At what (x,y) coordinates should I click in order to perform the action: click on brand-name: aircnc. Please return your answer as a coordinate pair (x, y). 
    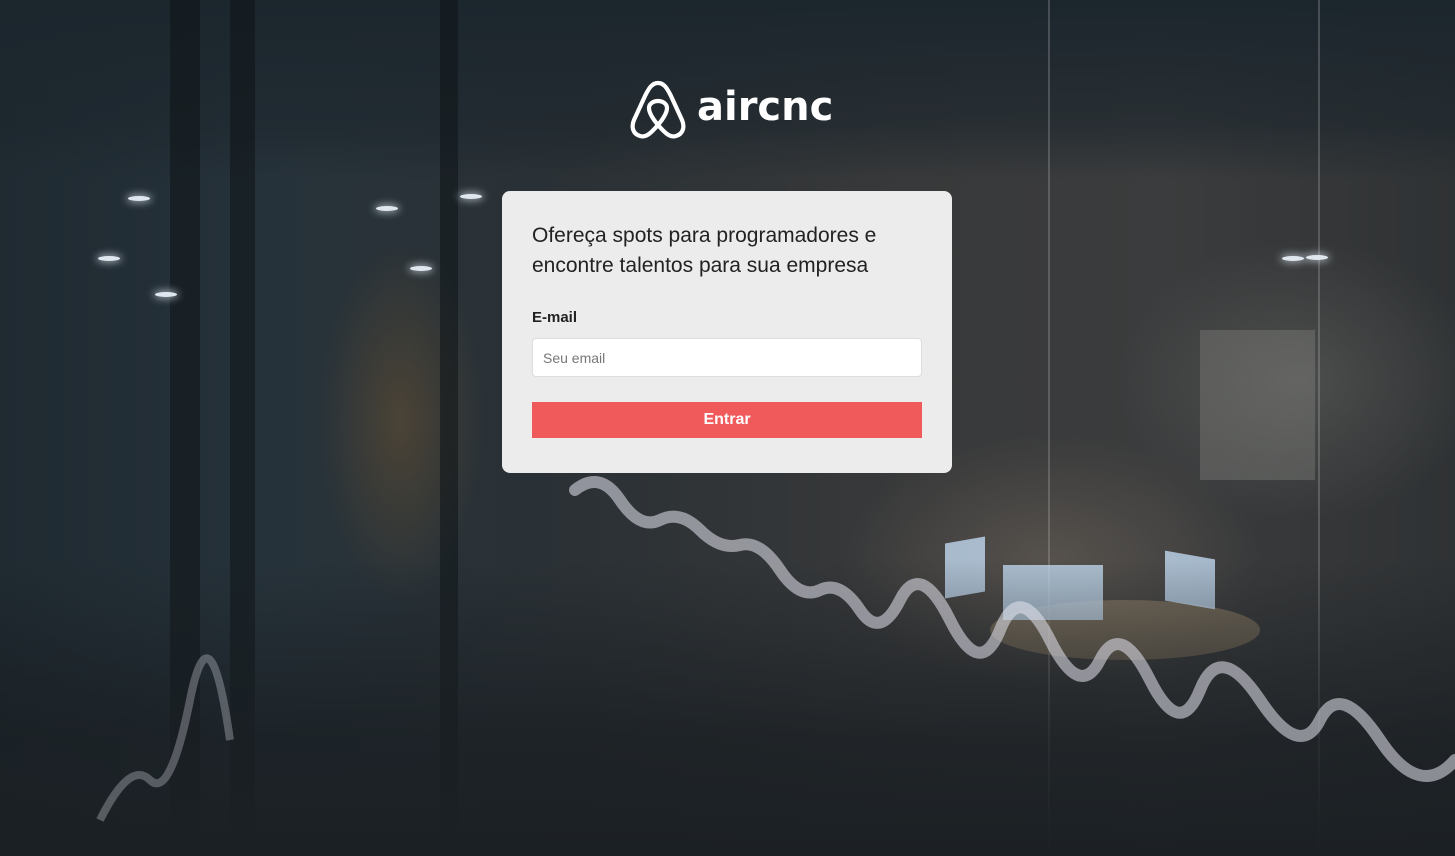
    Looking at the image, I should click on (765, 107).